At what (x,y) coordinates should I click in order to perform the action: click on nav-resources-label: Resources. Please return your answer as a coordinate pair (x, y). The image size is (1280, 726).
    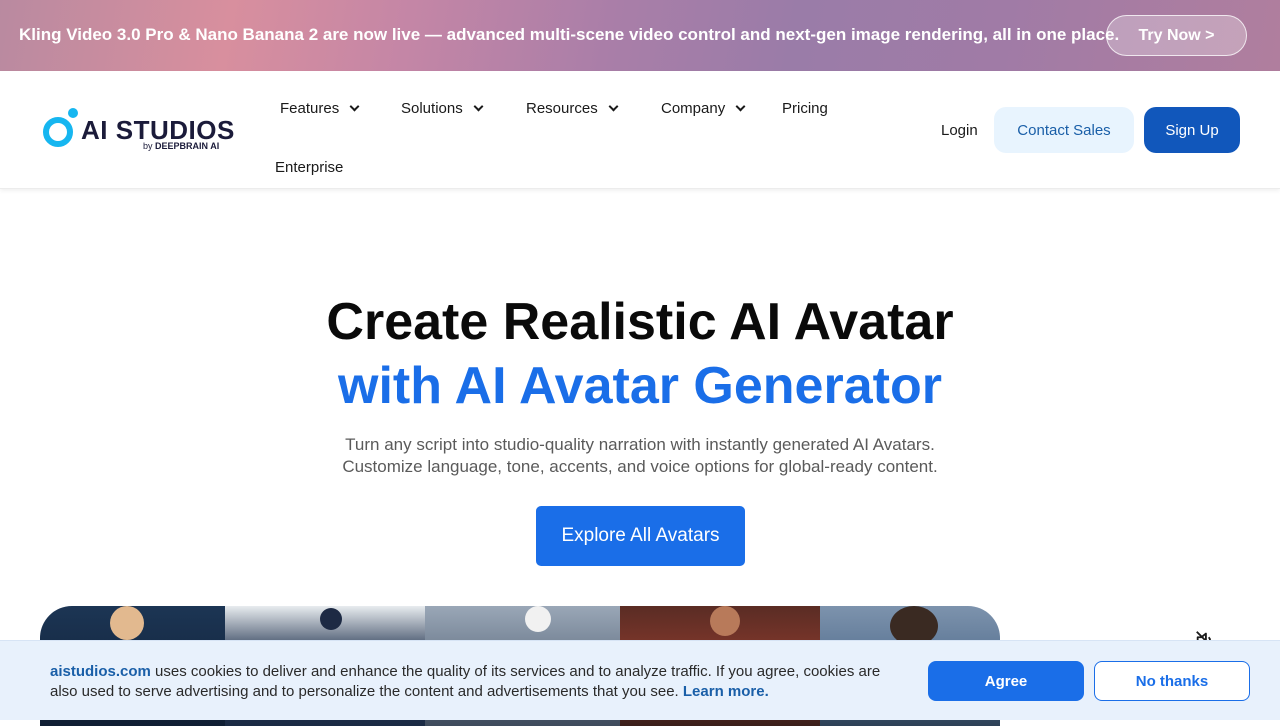
    Looking at the image, I should click on (562, 108).